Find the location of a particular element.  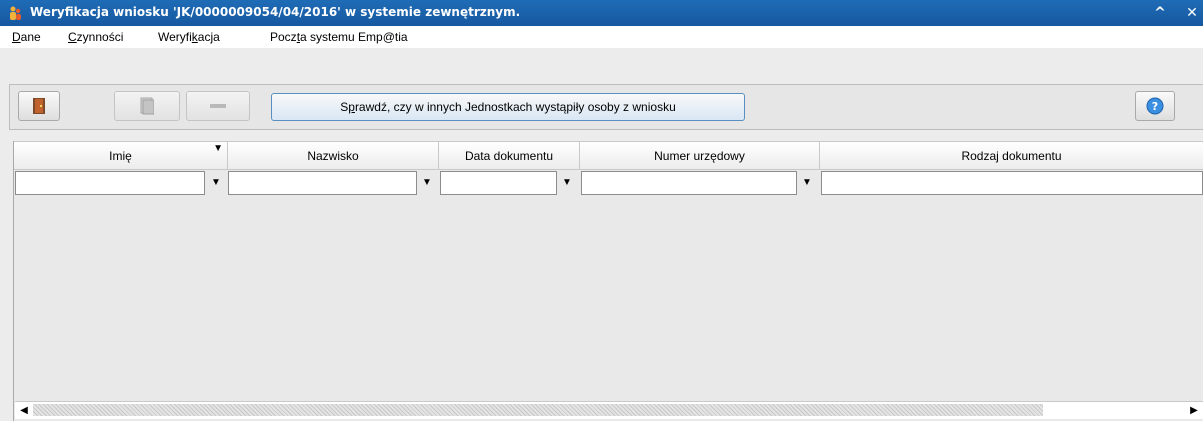

menu-item-weryfikacja: Weryfikacja is located at coordinates (189, 37).